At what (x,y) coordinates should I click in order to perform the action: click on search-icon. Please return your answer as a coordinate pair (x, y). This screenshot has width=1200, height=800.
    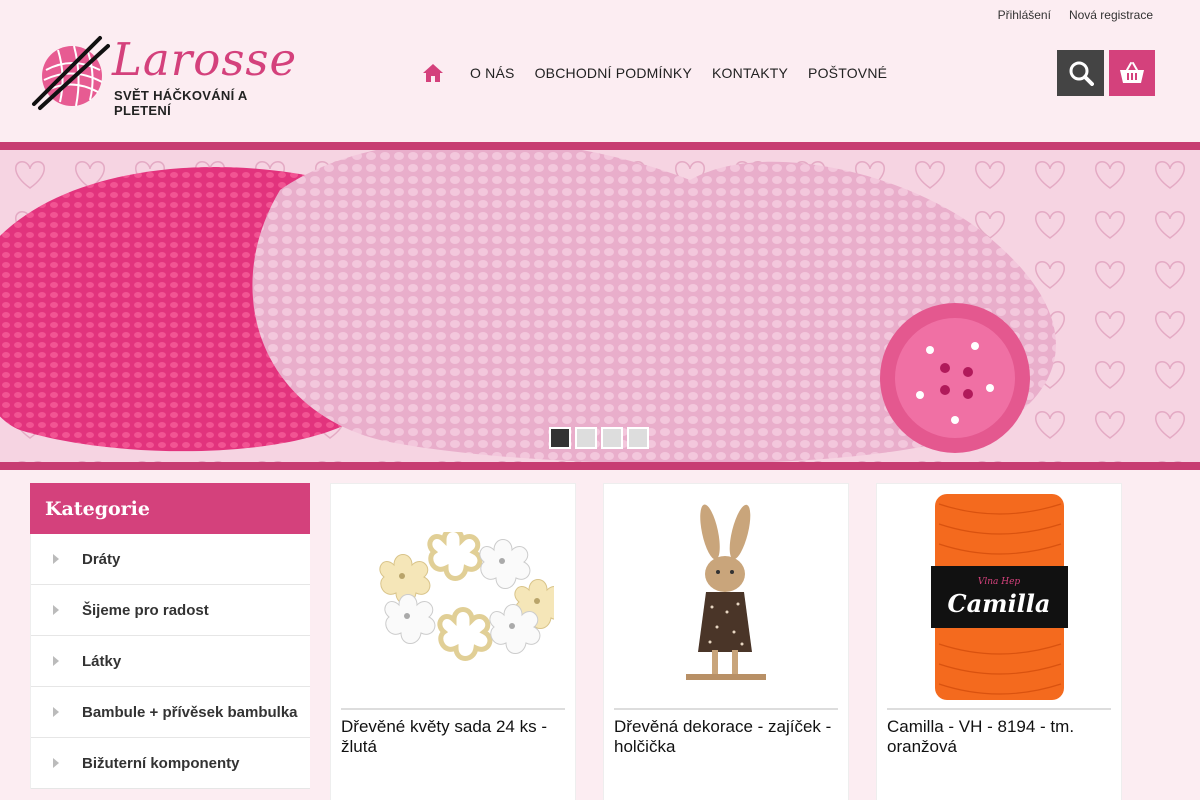
    Looking at the image, I should click on (1081, 73).